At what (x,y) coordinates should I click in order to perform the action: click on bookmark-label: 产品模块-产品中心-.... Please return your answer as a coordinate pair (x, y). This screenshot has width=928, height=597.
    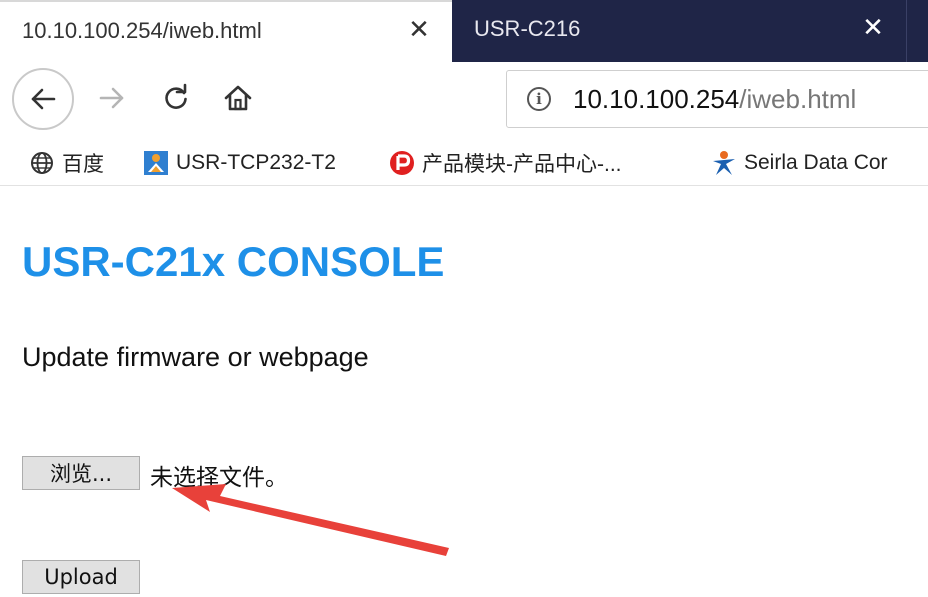
    Looking at the image, I should click on (522, 164).